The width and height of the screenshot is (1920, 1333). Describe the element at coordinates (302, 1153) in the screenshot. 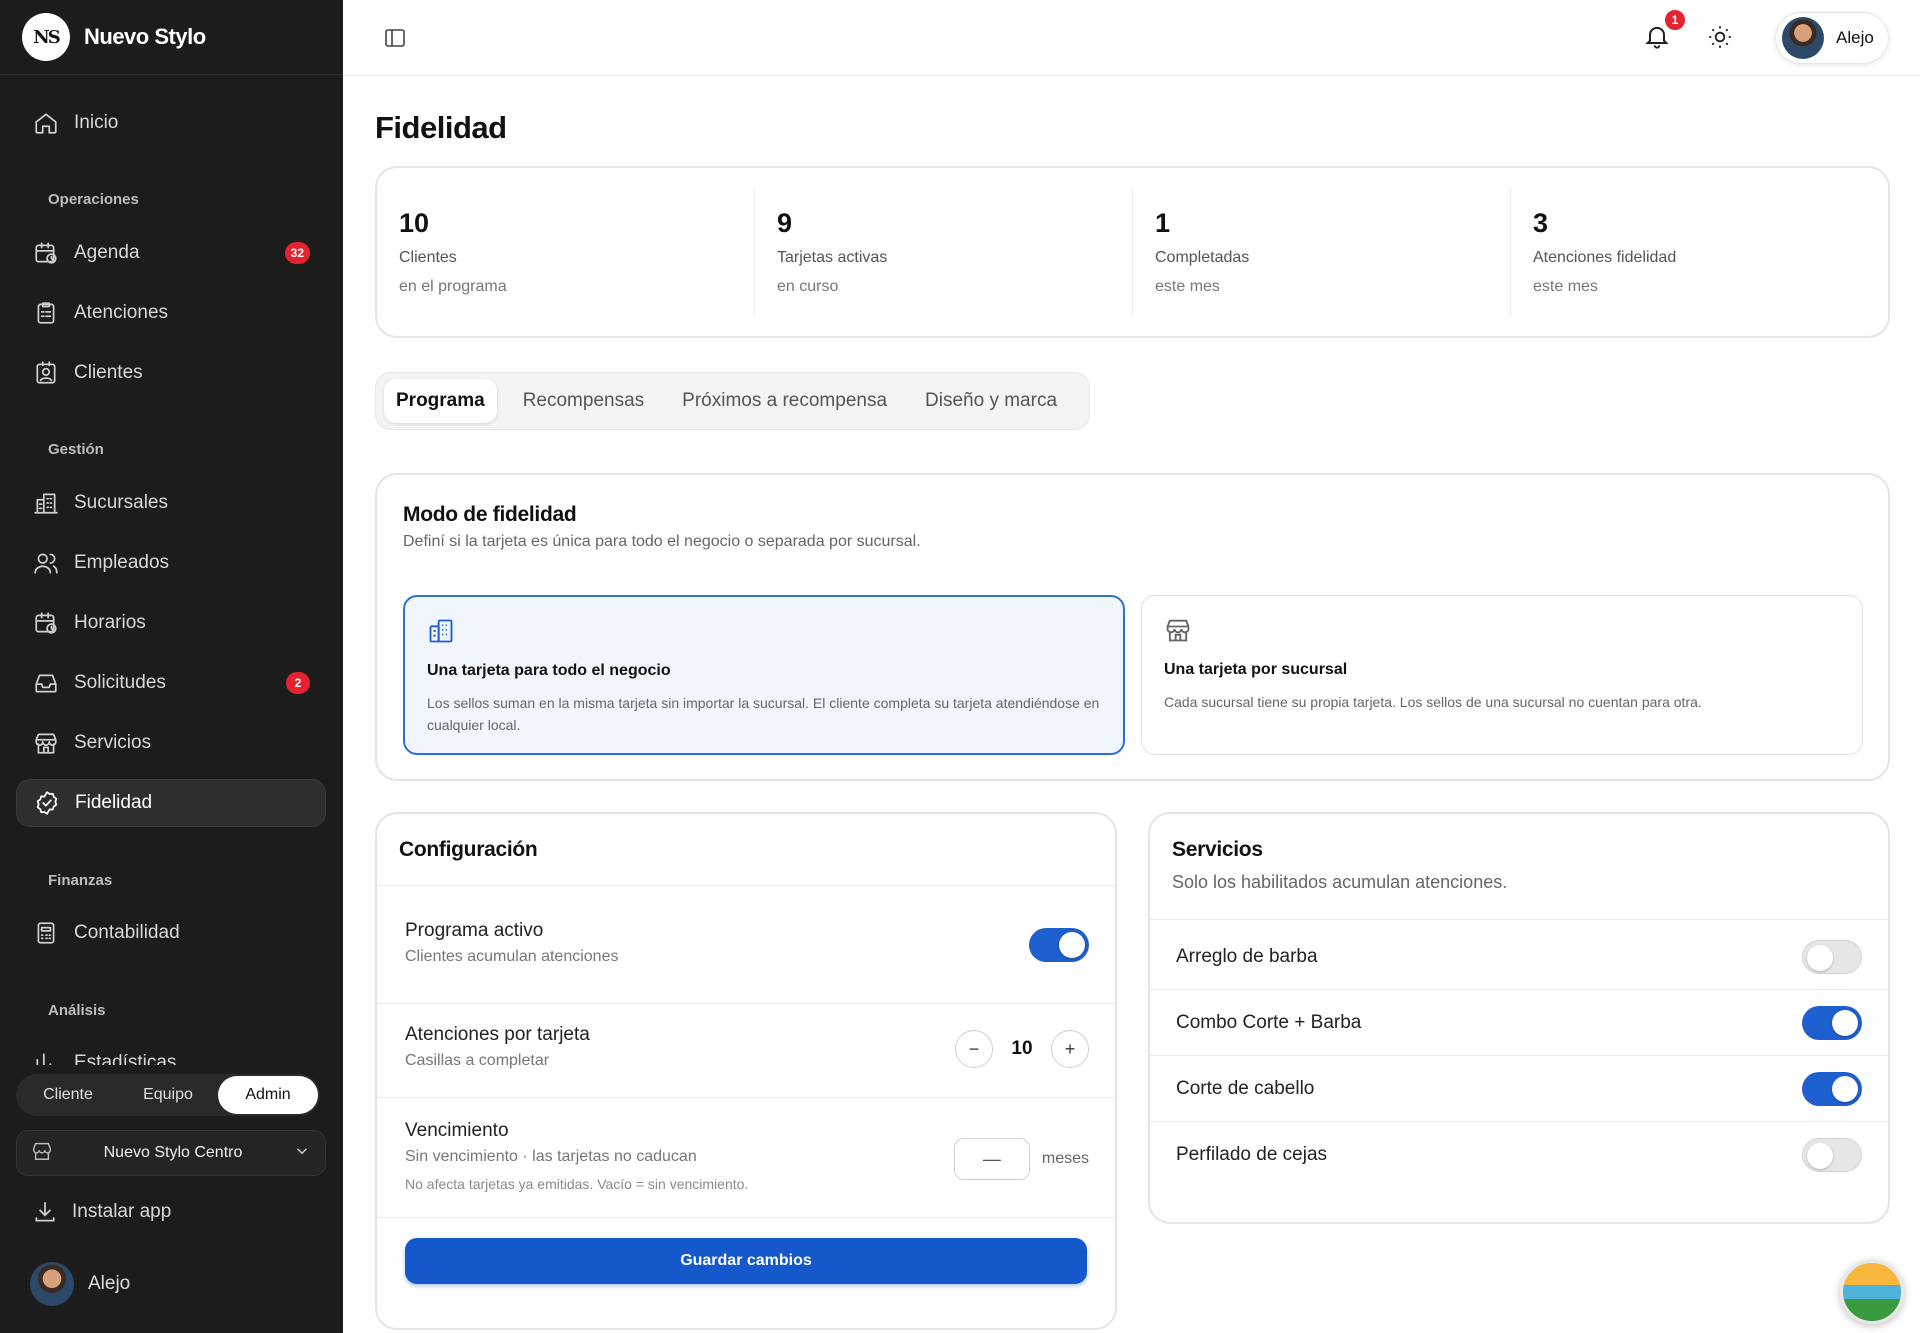

I see `chevron-down-icon` at that location.